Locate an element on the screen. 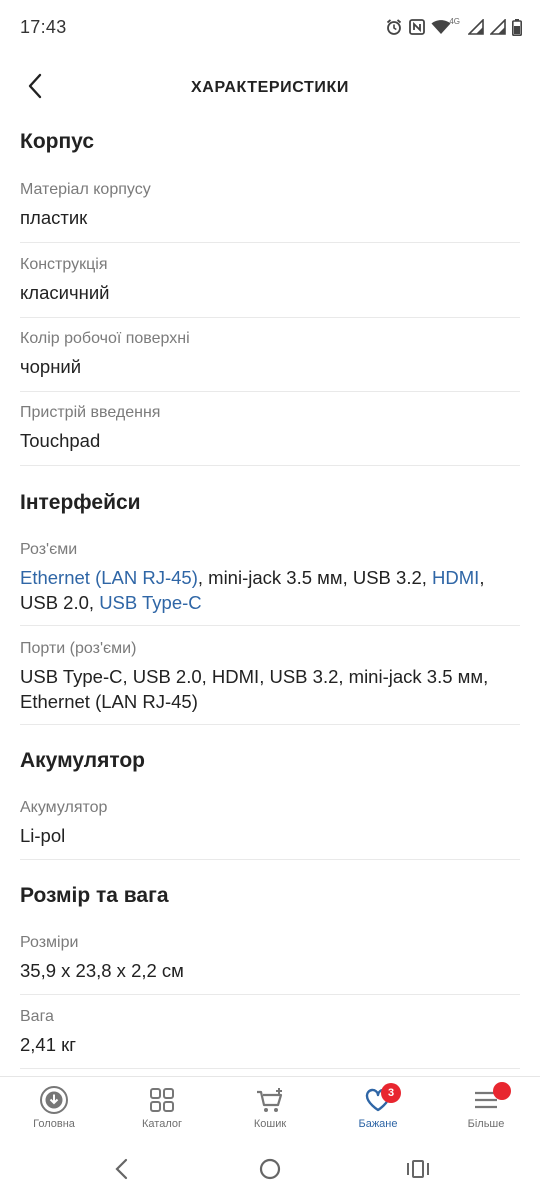 This screenshot has height=1200, width=540. nav-item-more: Більше is located at coordinates (486, 1110).